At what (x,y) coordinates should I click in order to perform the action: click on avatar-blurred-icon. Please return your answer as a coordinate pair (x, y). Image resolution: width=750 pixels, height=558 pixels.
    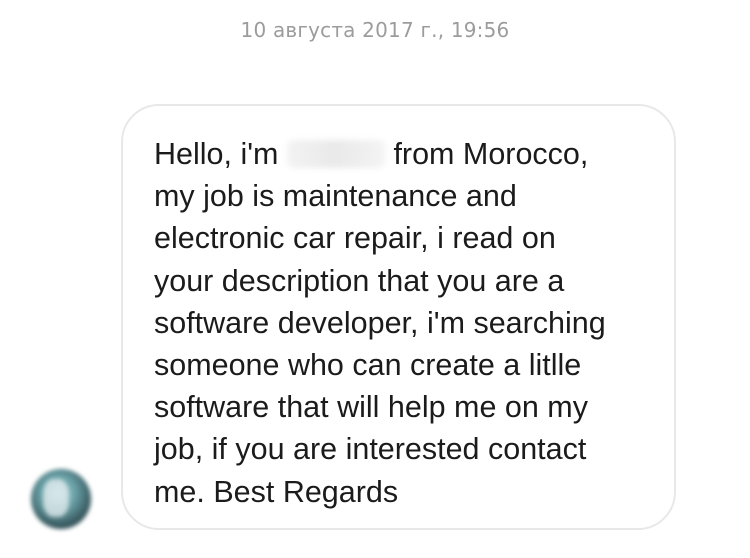
    Looking at the image, I should click on (56, 498).